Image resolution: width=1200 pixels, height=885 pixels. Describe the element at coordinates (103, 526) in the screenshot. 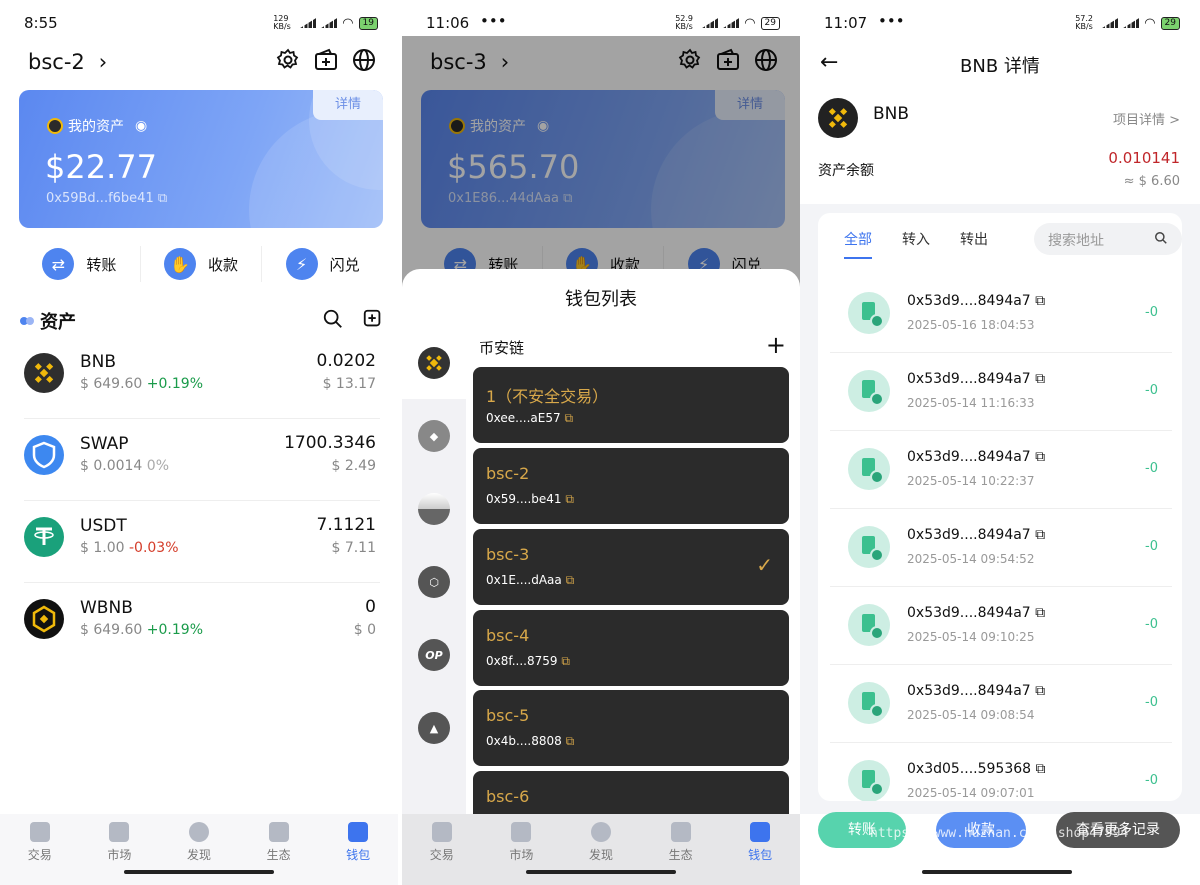

I see `asset-symbol: USDT` at that location.